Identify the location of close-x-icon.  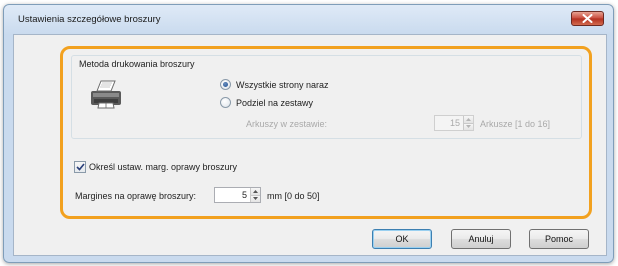
(587, 18).